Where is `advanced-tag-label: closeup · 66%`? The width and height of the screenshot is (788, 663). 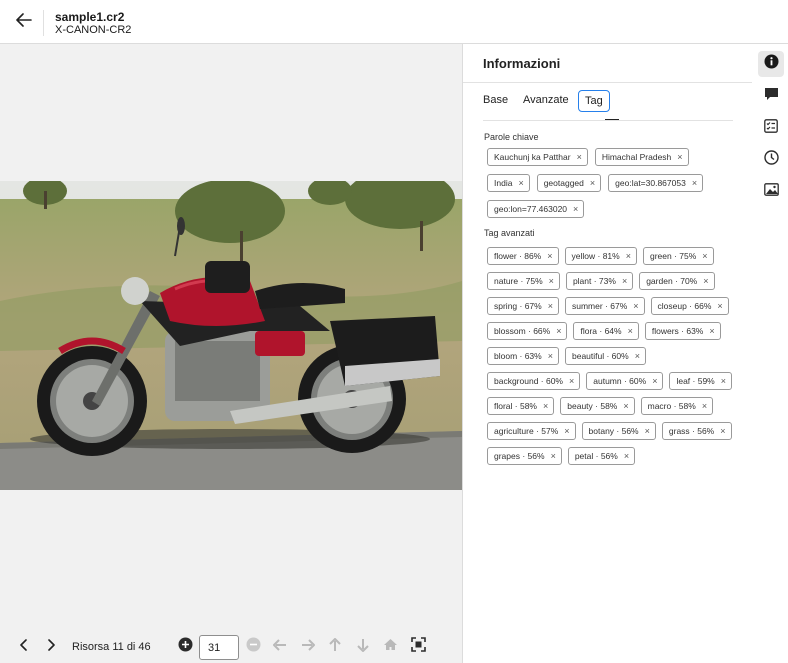 advanced-tag-label: closeup · 66% is located at coordinates (684, 306).